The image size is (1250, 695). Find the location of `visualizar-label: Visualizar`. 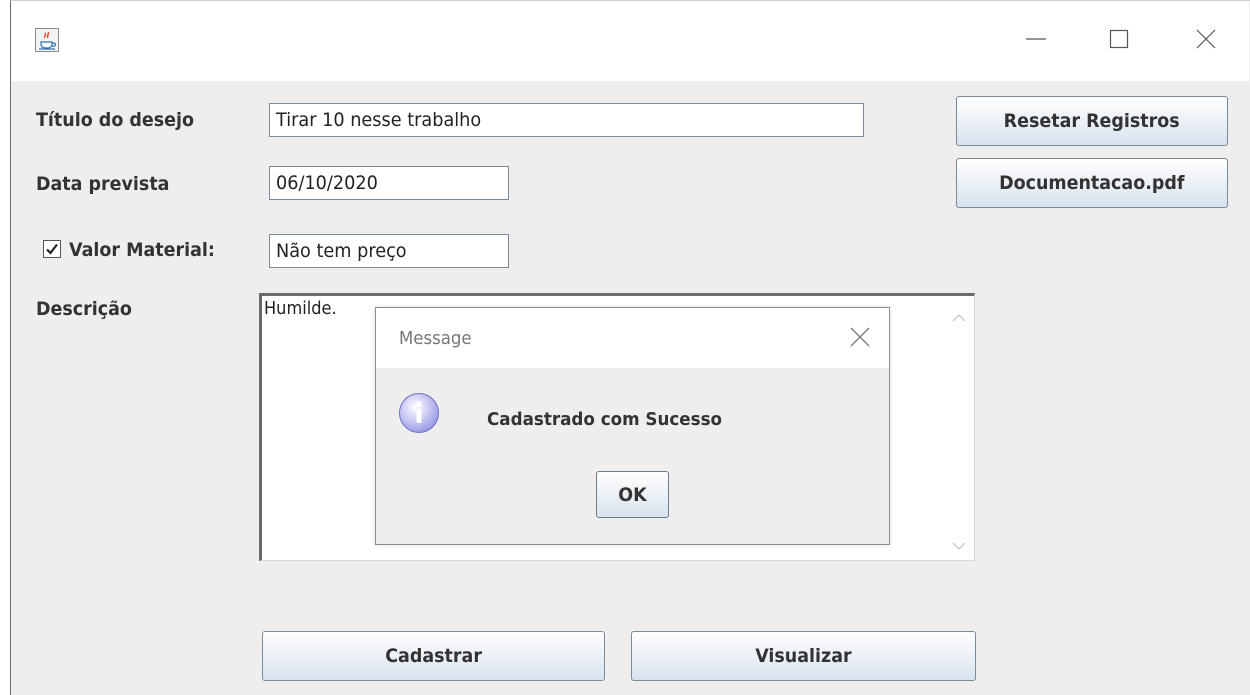

visualizar-label: Visualizar is located at coordinates (803, 656).